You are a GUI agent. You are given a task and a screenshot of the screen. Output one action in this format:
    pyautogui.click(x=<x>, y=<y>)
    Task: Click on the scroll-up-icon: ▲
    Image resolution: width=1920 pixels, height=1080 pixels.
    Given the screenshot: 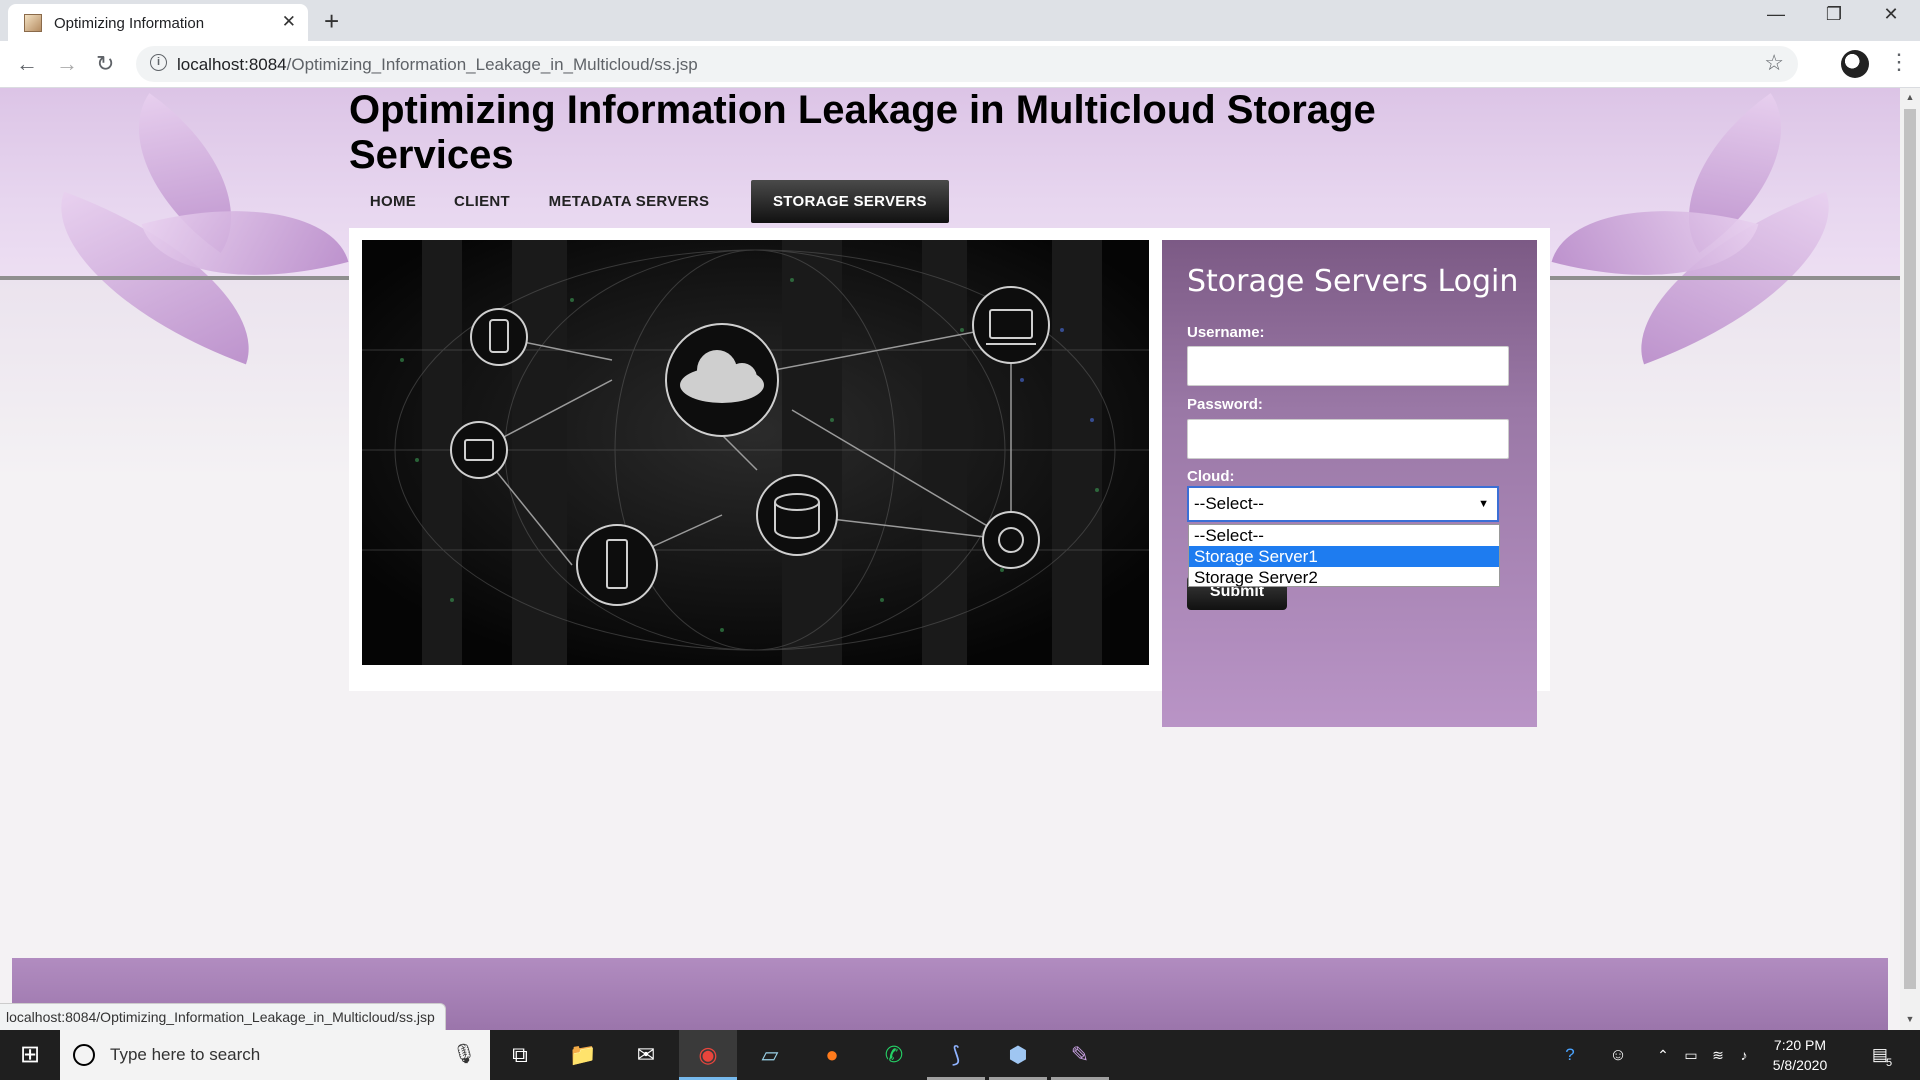 What is the action you would take?
    pyautogui.click(x=1910, y=97)
    